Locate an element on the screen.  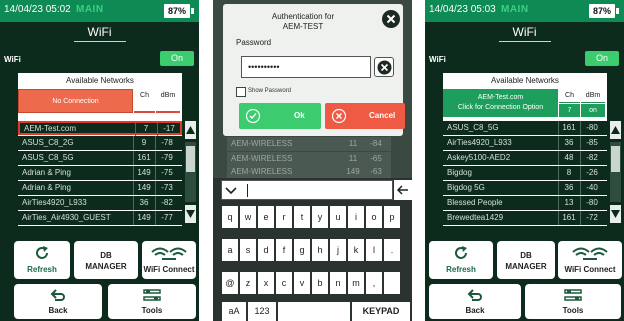
collapse-keyboard-button is located at coordinates (231, 190).